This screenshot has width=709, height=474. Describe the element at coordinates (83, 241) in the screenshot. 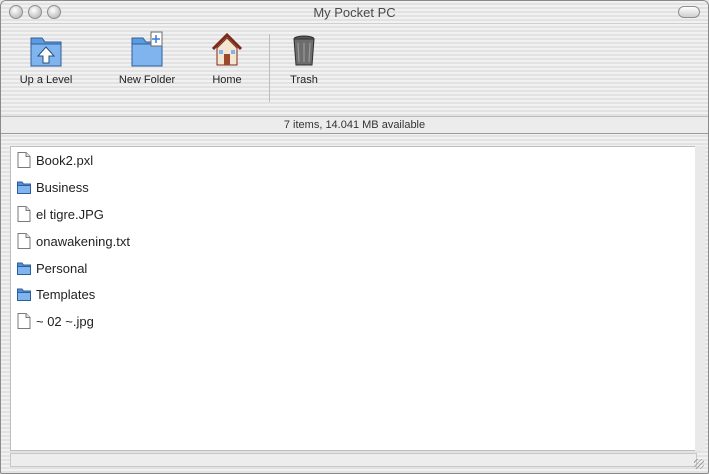

I see `file-name: onawakening.txt` at that location.